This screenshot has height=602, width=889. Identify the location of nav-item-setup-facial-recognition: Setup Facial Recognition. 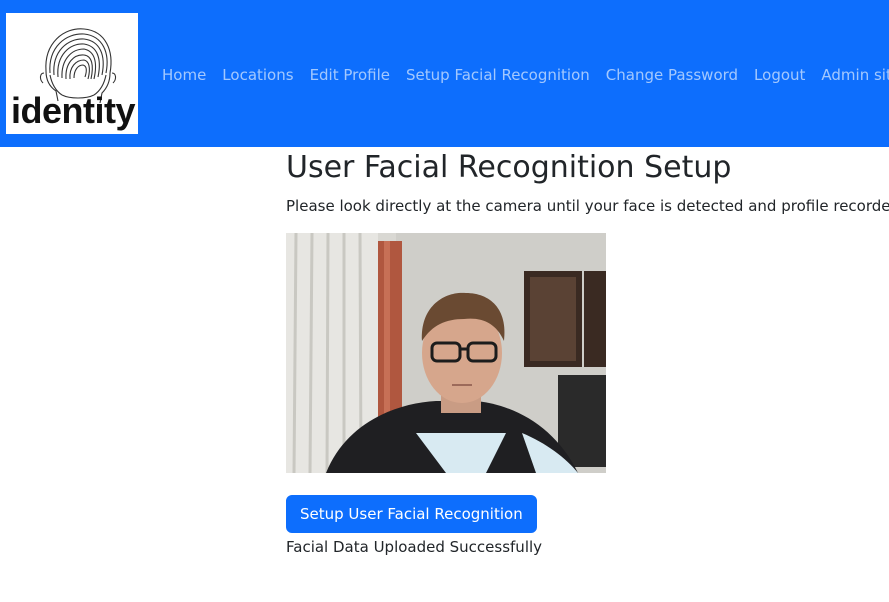
(498, 75).